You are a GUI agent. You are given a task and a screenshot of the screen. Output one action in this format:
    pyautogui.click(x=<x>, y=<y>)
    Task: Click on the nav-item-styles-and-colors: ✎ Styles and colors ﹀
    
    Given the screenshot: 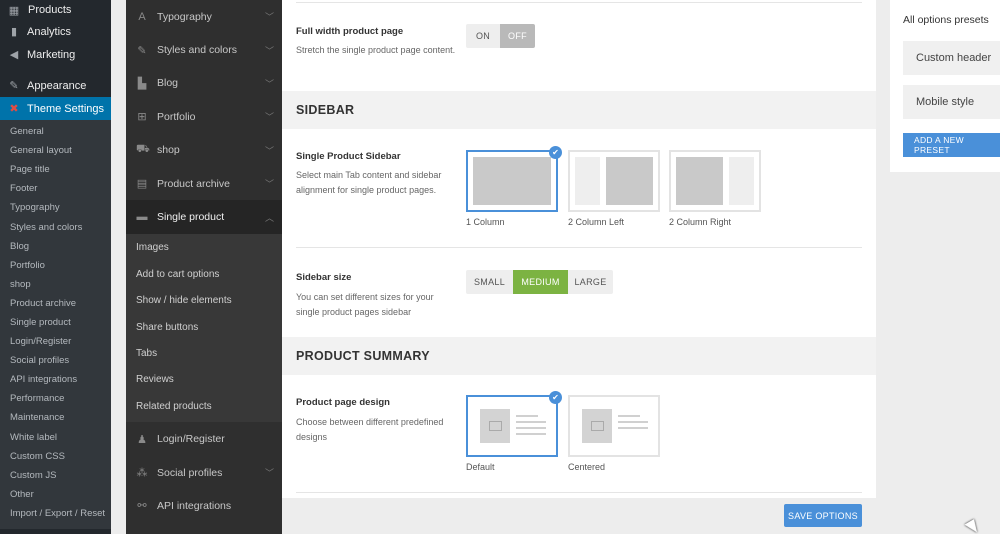 What is the action you would take?
    pyautogui.click(x=204, y=49)
    